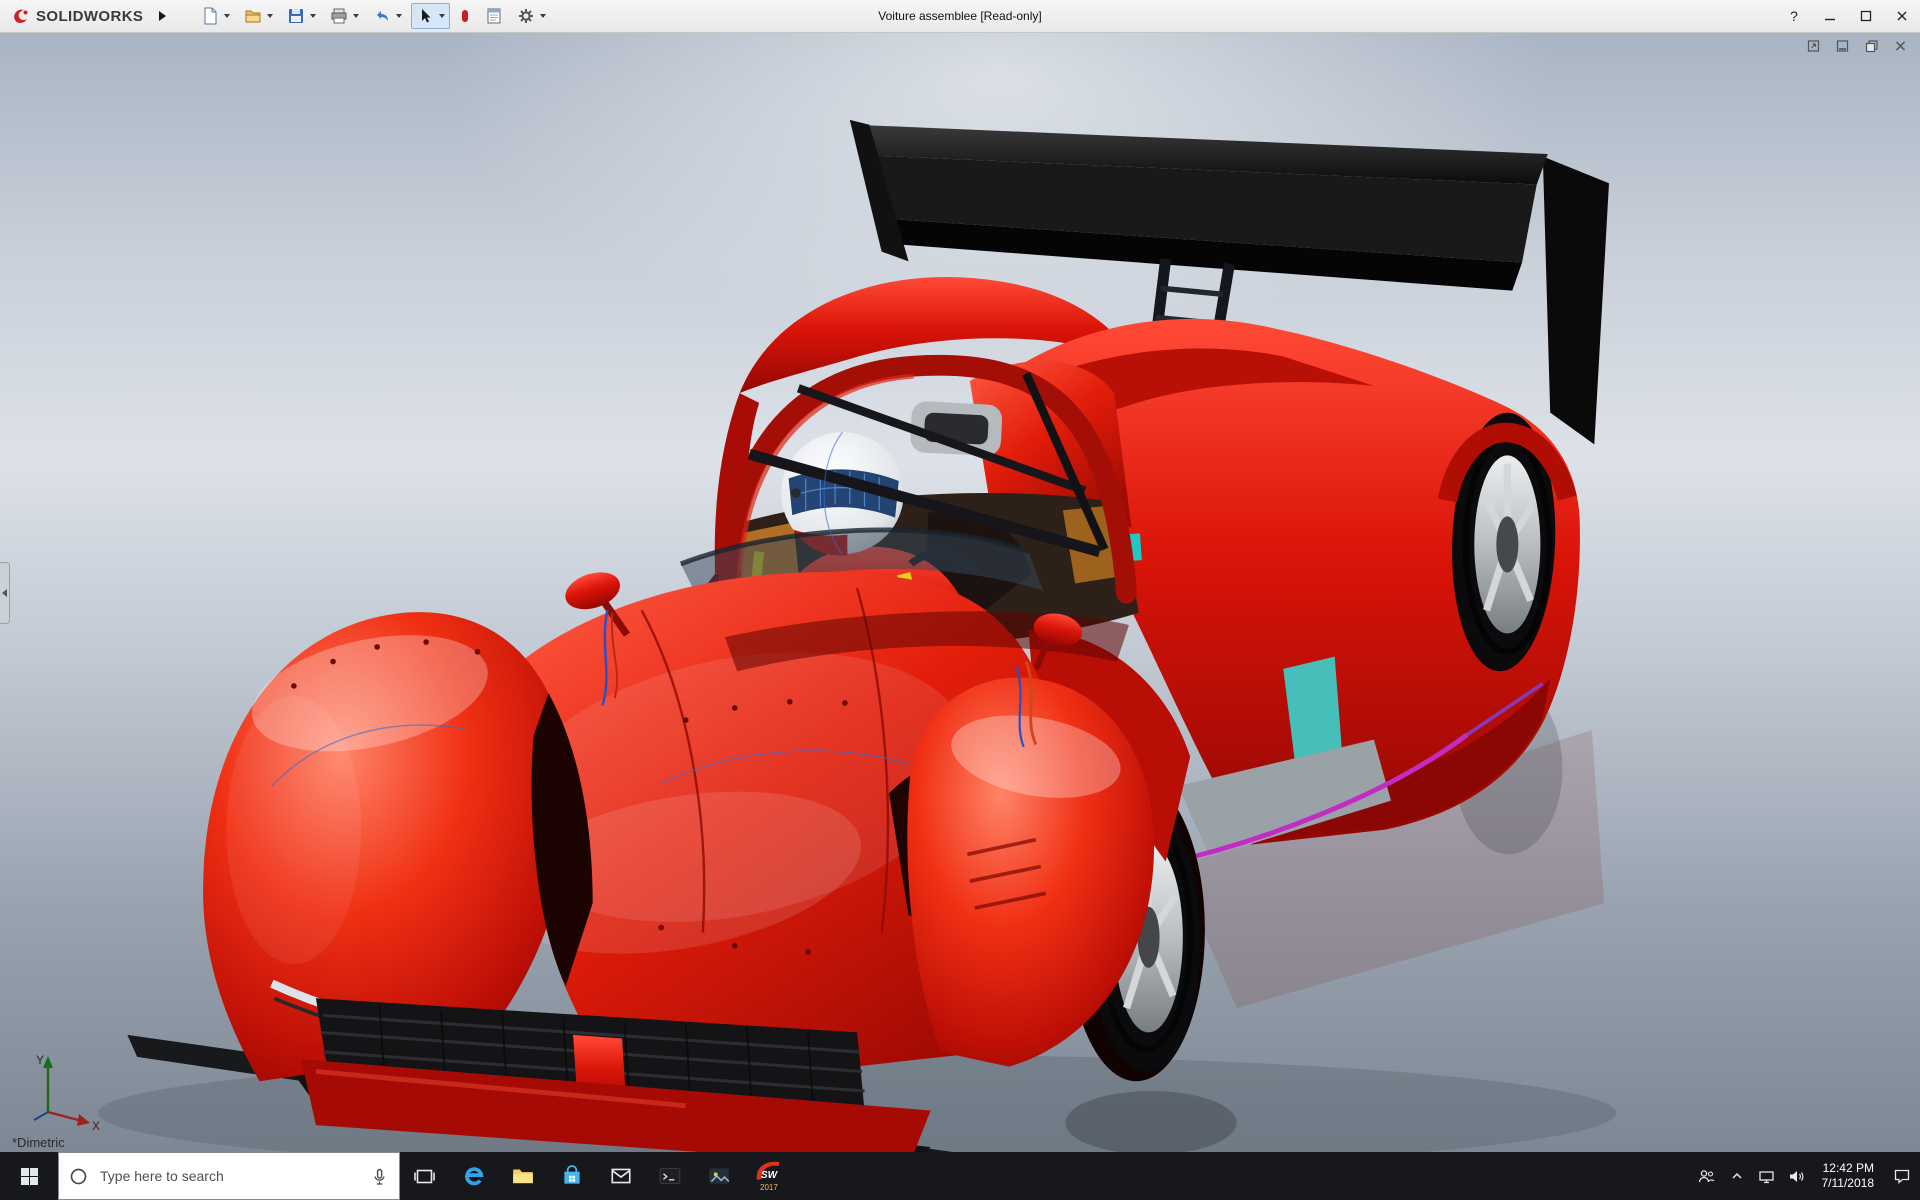 Image resolution: width=1920 pixels, height=1200 pixels. I want to click on store-button, so click(571, 1176).